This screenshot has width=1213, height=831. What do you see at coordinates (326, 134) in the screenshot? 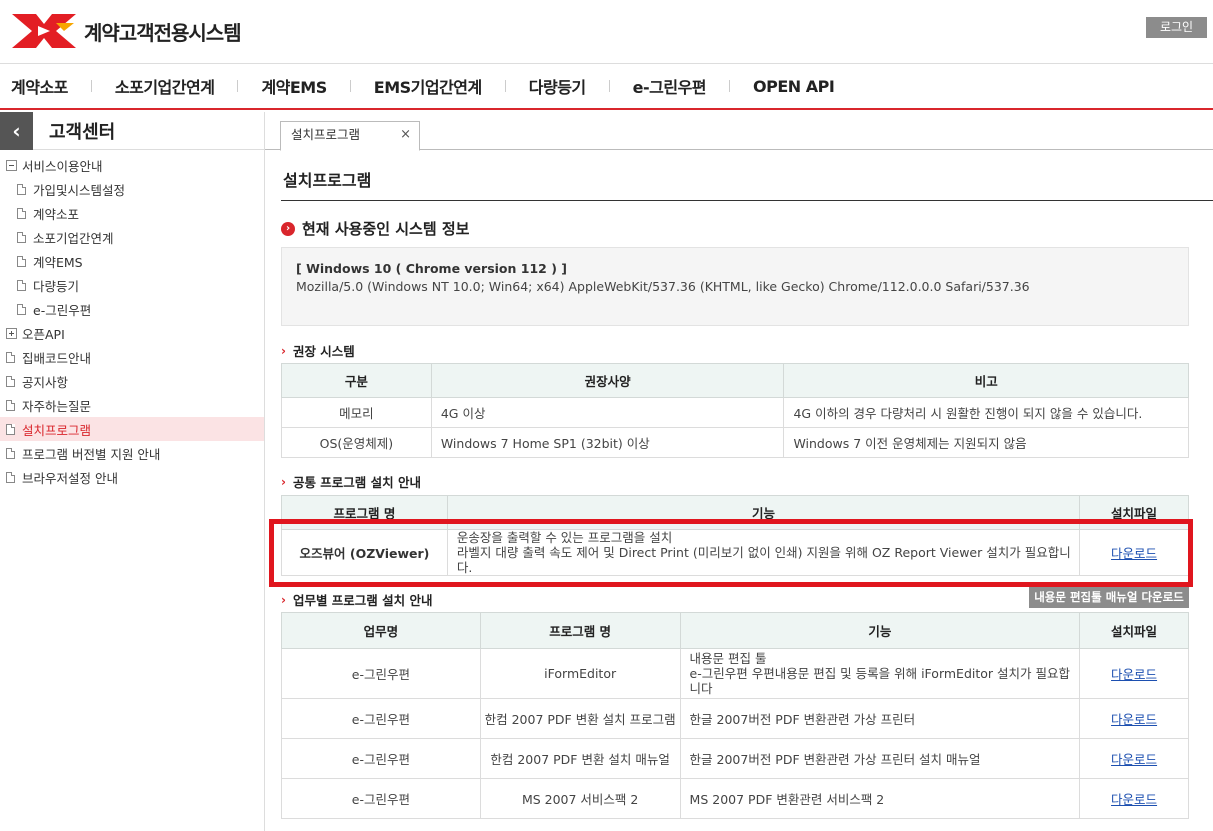
I see `tab-label: 설치프로그램` at bounding box center [326, 134].